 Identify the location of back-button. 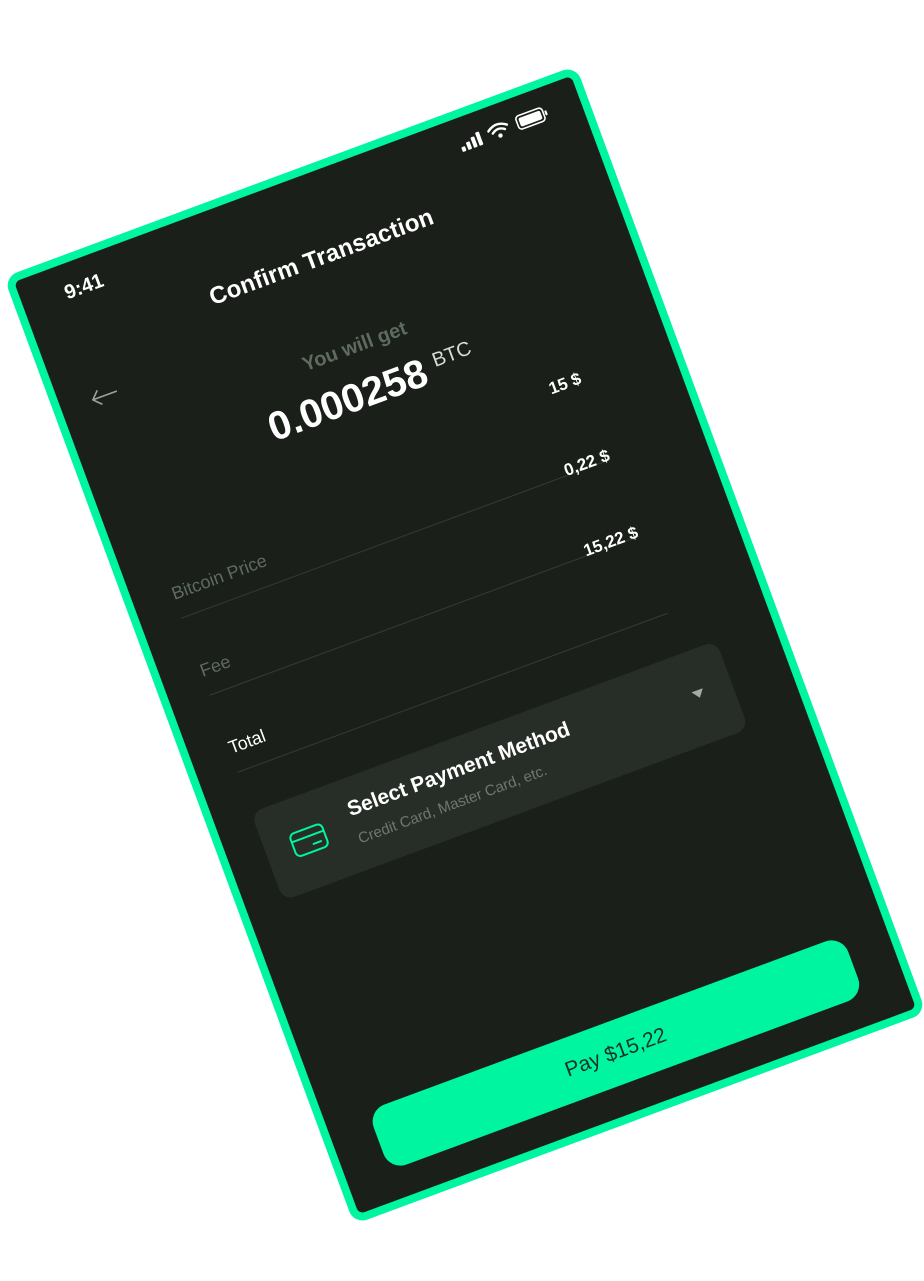
(105, 395).